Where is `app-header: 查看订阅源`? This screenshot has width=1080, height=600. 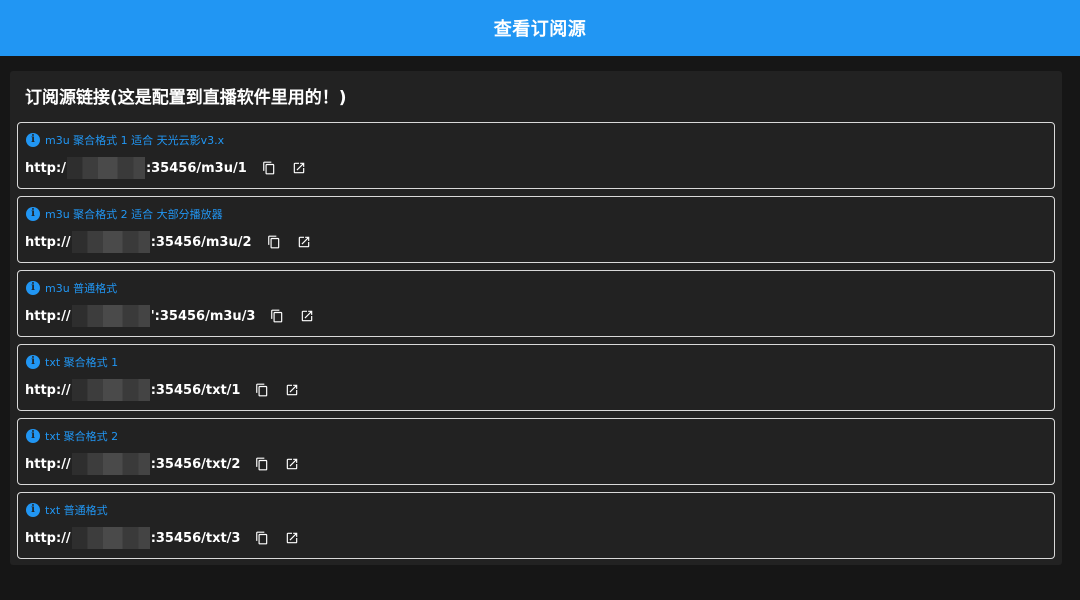 app-header: 查看订阅源 is located at coordinates (540, 28).